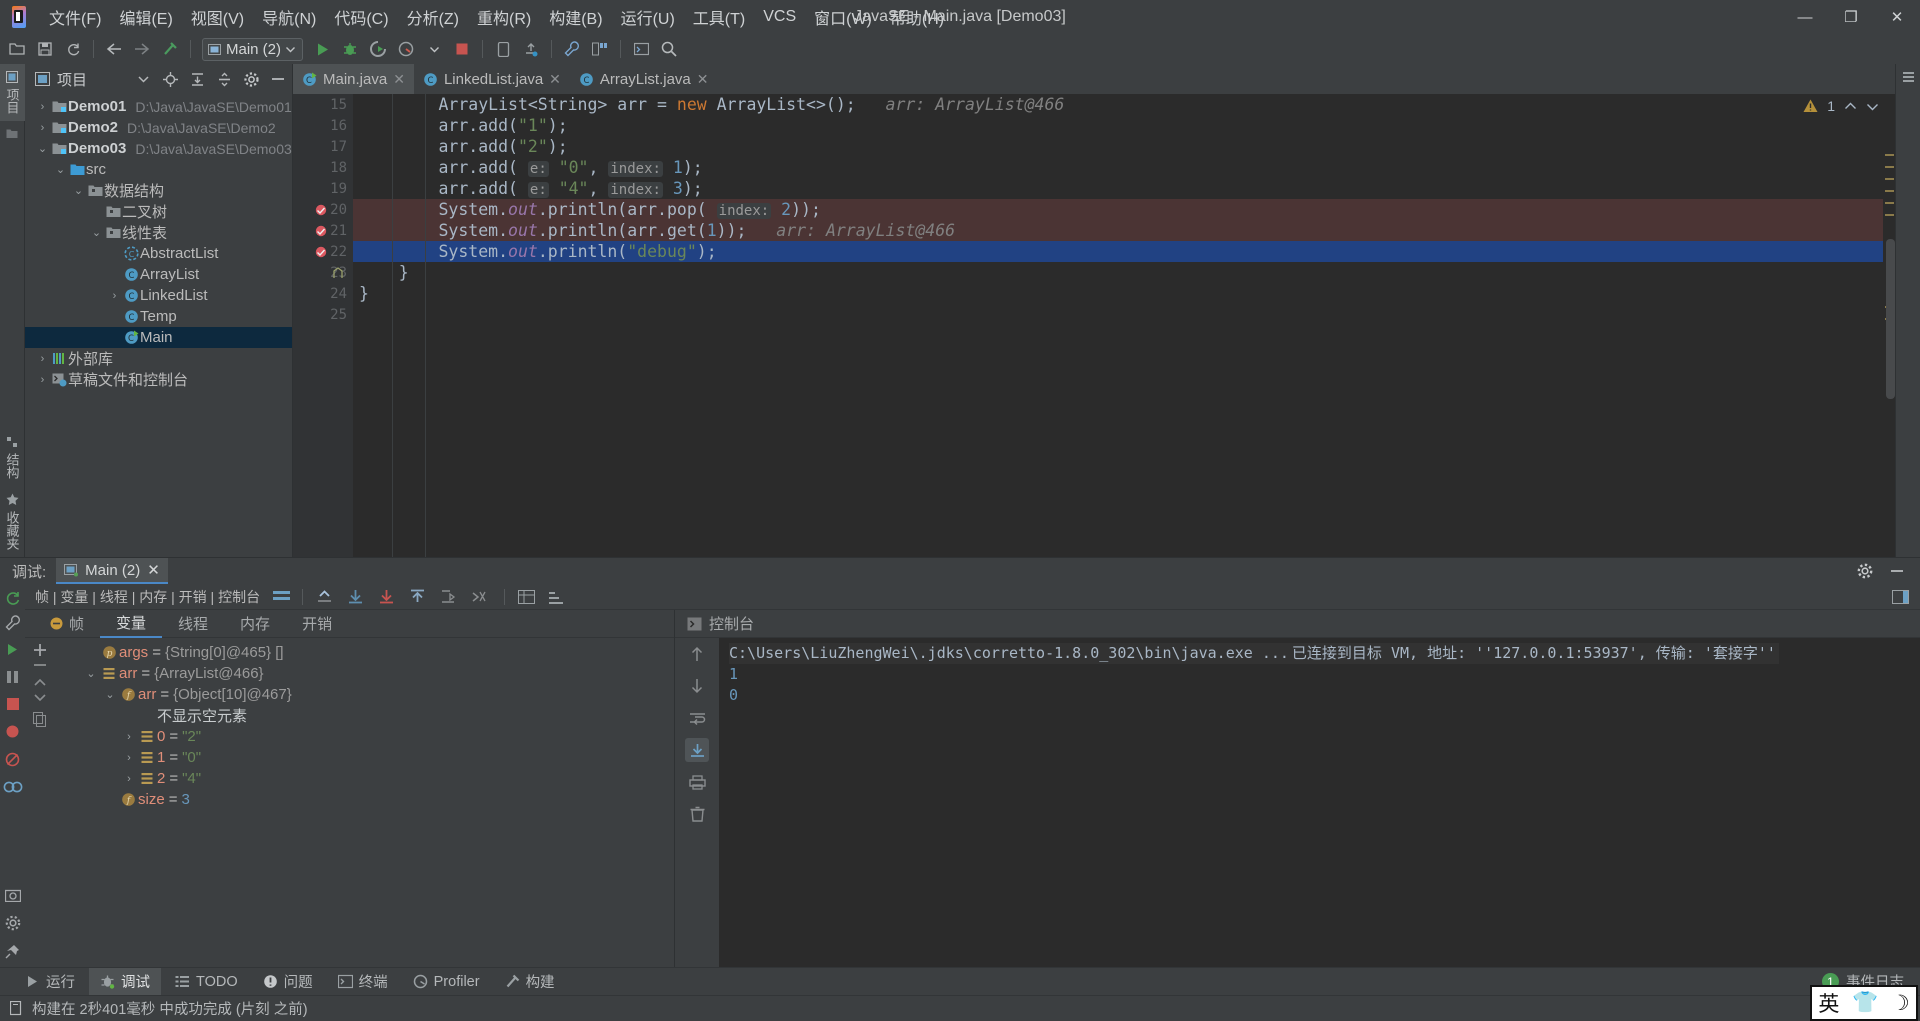 The height and width of the screenshot is (1021, 1920). What do you see at coordinates (1872, 106) in the screenshot?
I see `chevron-down-icon` at bounding box center [1872, 106].